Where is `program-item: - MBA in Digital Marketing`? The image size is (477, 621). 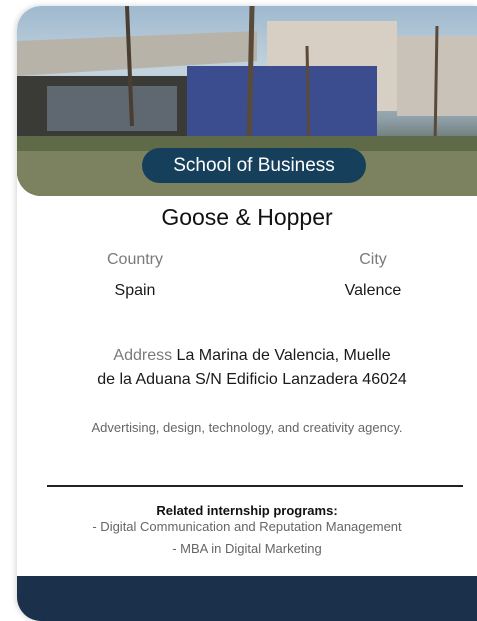
program-item: - MBA in Digital Marketing is located at coordinates (247, 548).